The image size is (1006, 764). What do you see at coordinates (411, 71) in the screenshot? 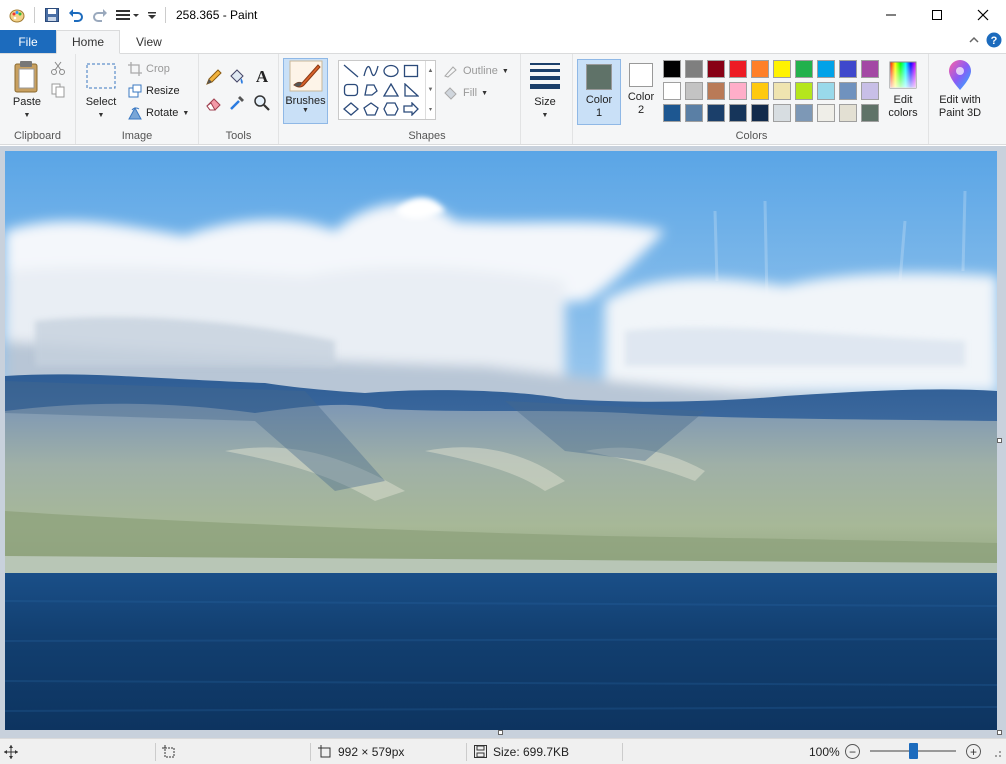
I see `rectangle-shape` at bounding box center [411, 71].